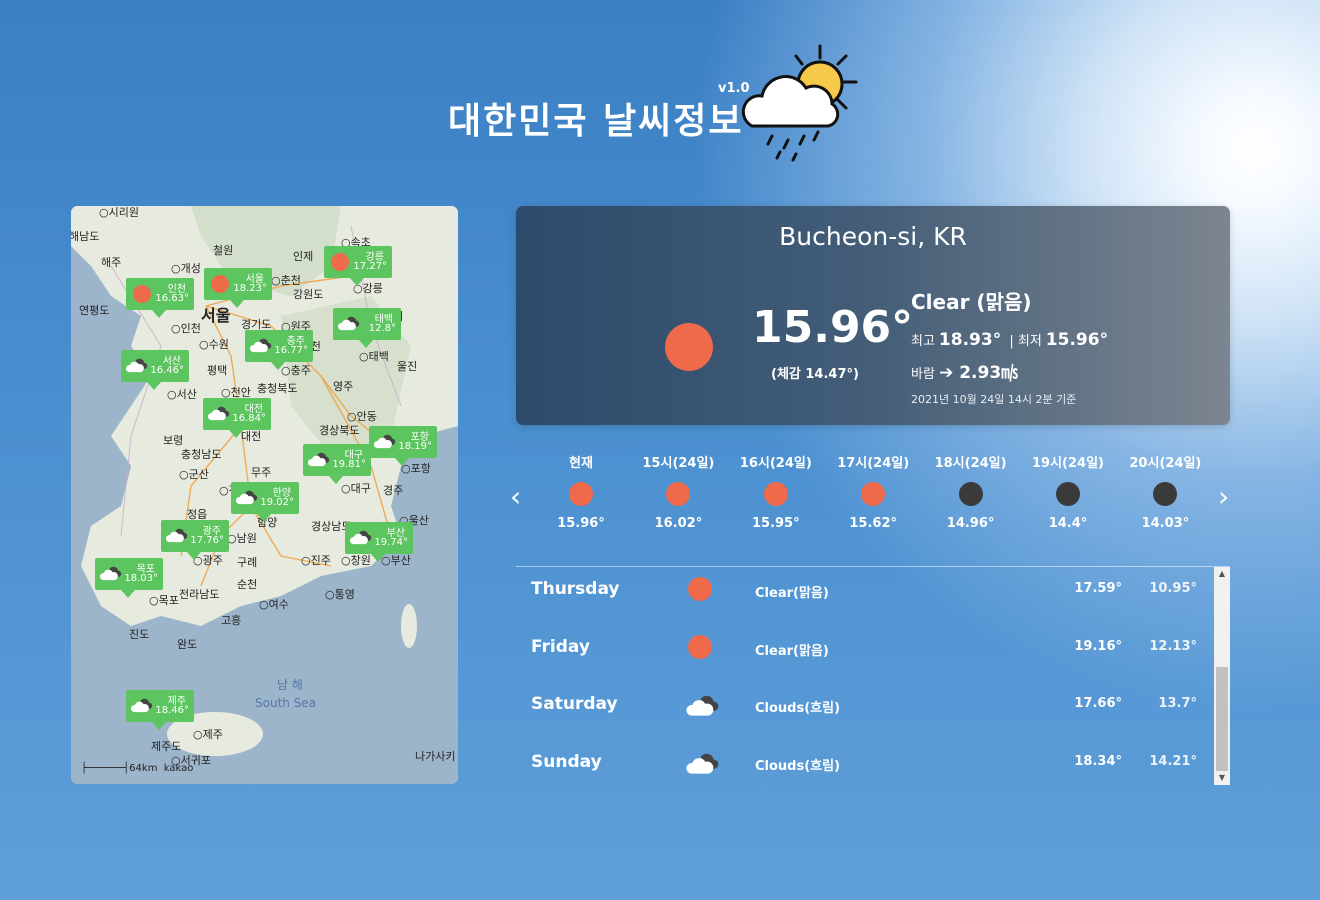 Image resolution: width=1320 pixels, height=900 pixels. Describe the element at coordinates (971, 302) in the screenshot. I see `weather-description: Clear (맑음)` at that location.